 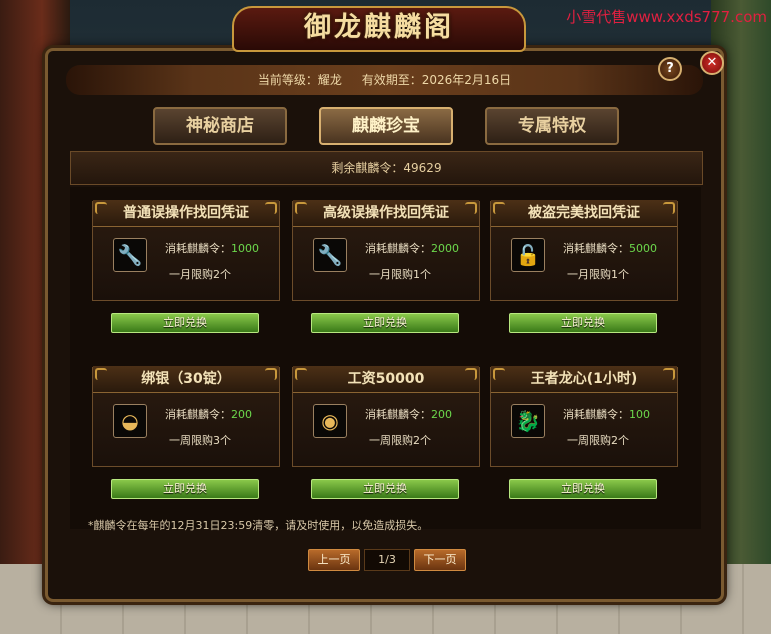 What do you see at coordinates (386, 213) in the screenshot?
I see `item-name: 高级误操作找回凭证` at bounding box center [386, 213].